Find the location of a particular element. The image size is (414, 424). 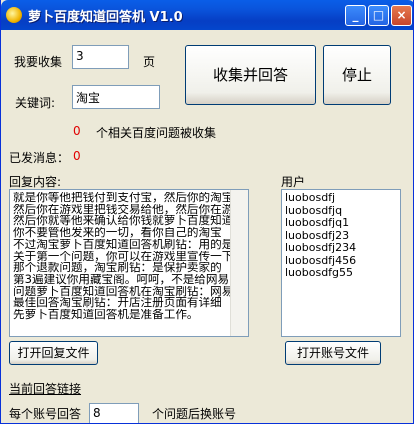

title-bar: 萝卜百度知道回答机 V1.0 _ □ × is located at coordinates (207, 15).